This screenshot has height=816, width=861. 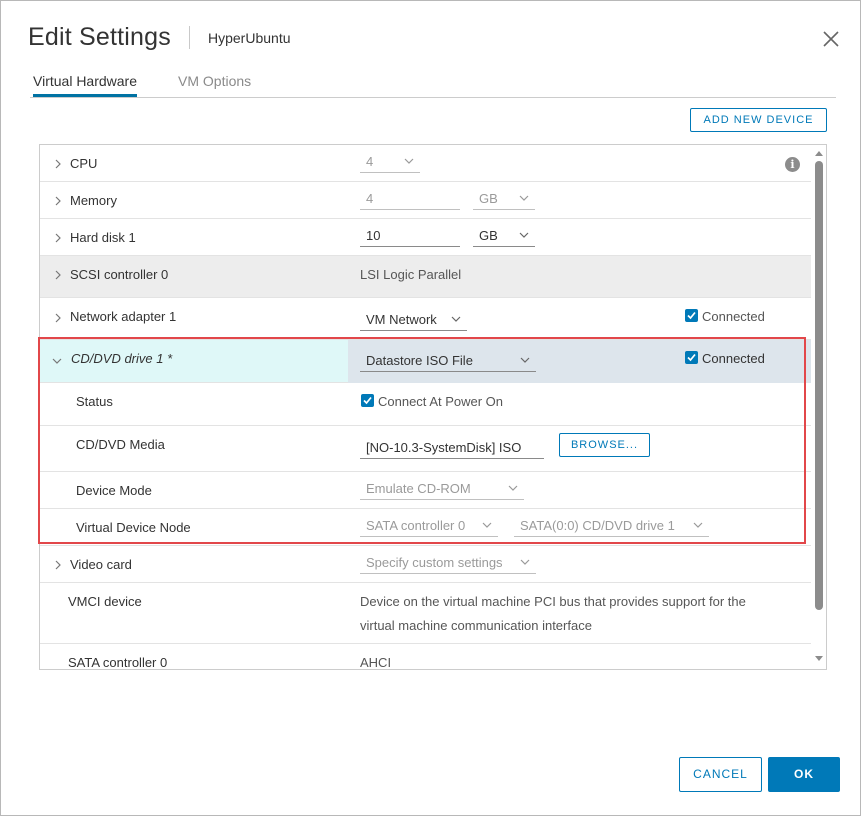 I want to click on sata-value: AHCI, so click(x=376, y=662).